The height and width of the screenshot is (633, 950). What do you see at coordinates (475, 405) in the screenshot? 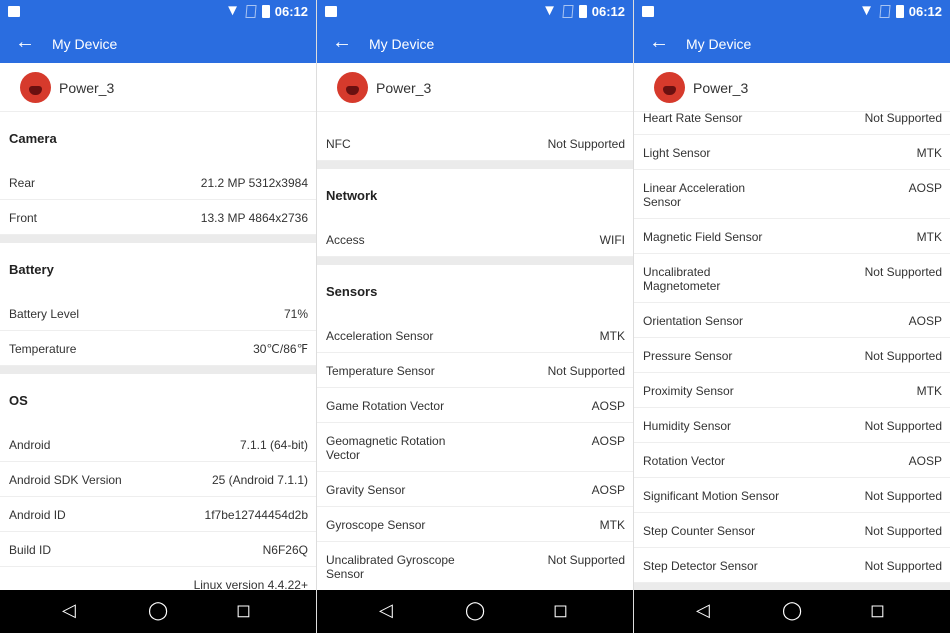
I see `list-item: Game Rotation Vector AOSP` at bounding box center [475, 405].